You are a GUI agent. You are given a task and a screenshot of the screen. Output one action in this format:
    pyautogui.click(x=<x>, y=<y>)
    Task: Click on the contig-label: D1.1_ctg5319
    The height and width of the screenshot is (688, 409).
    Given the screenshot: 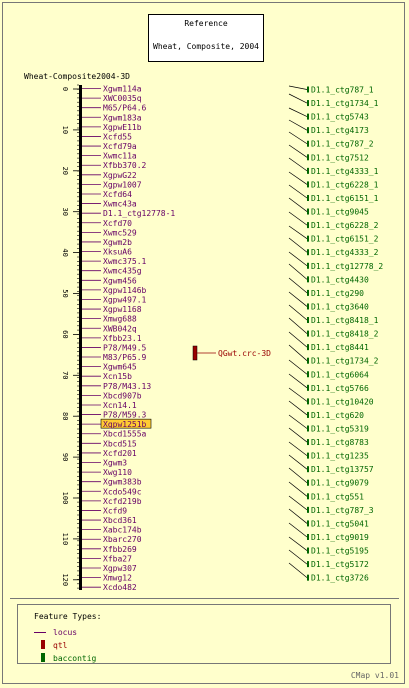 What is the action you would take?
    pyautogui.click(x=340, y=429)
    